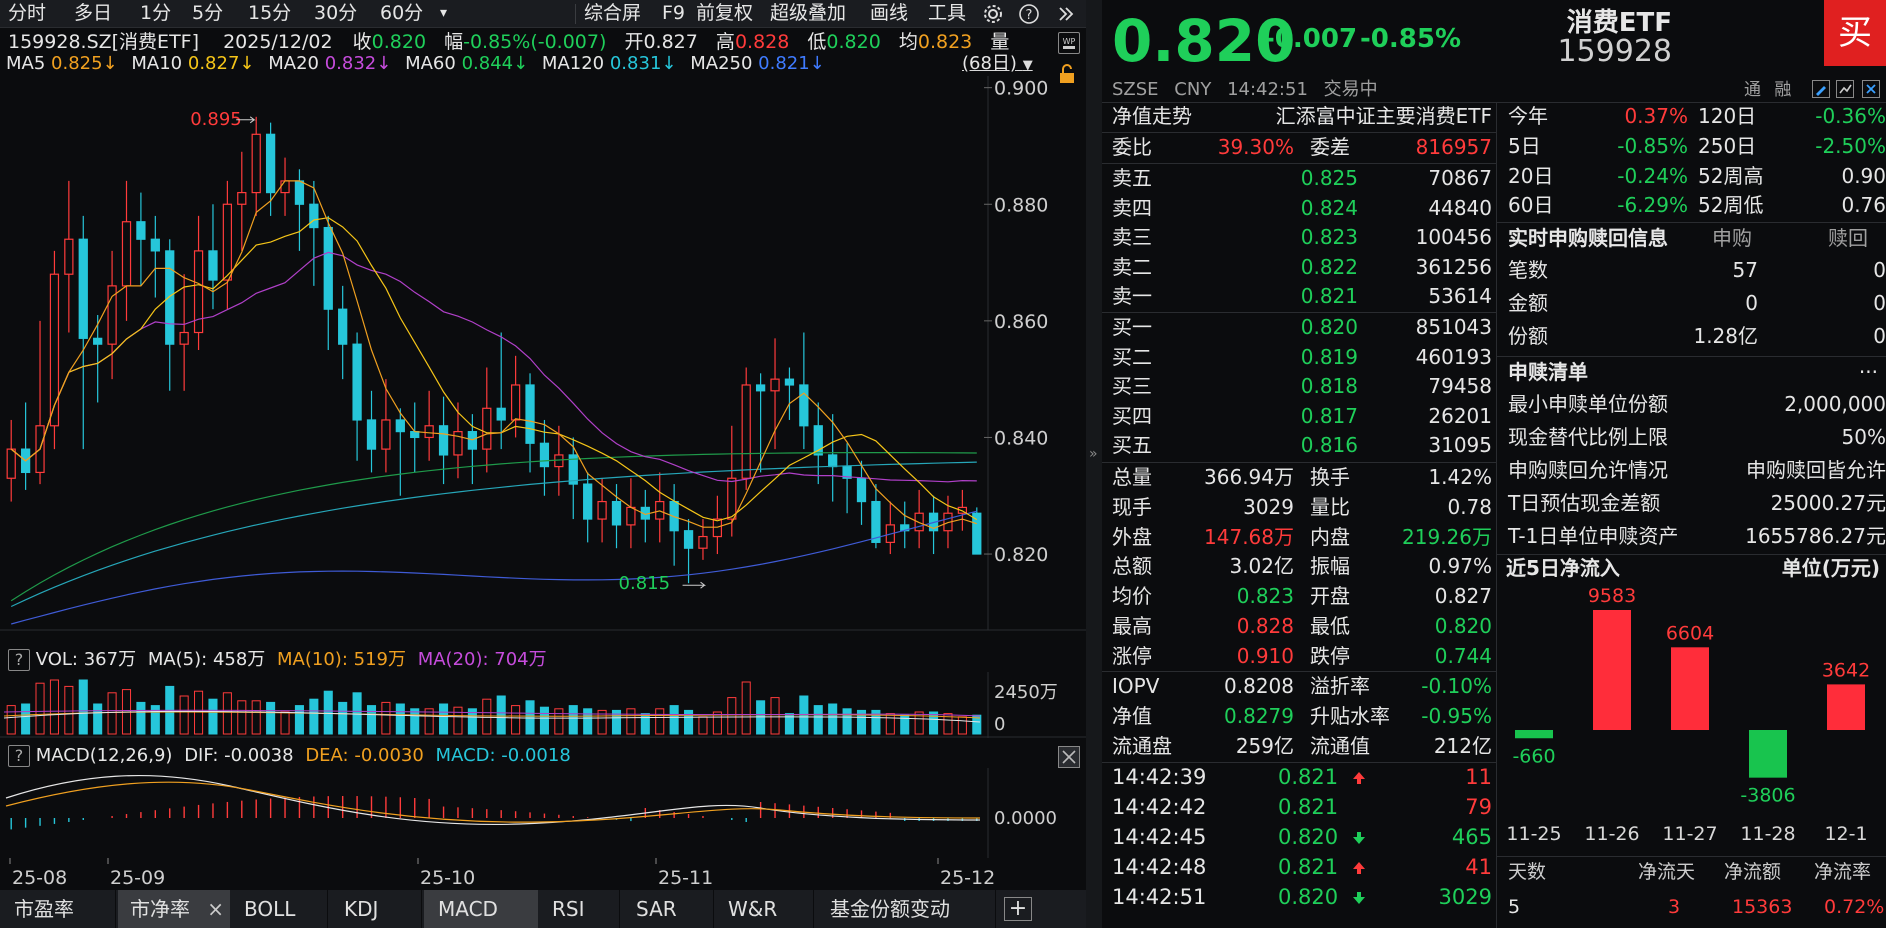 This screenshot has height=928, width=1886. Describe the element at coordinates (889, 14) in the screenshot. I see `draw-line-button: 画线` at that location.